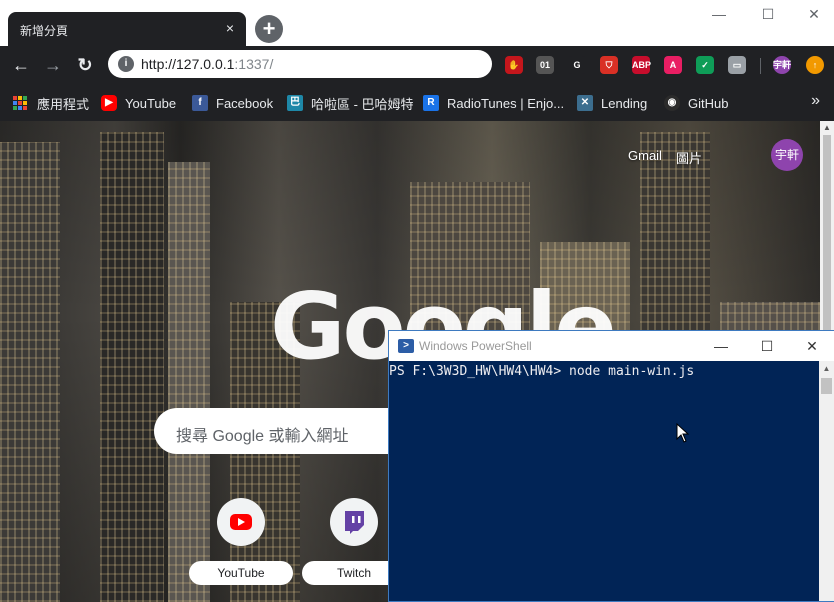 The image size is (834, 602). I want to click on twitch-logo-icon, so click(354, 522).